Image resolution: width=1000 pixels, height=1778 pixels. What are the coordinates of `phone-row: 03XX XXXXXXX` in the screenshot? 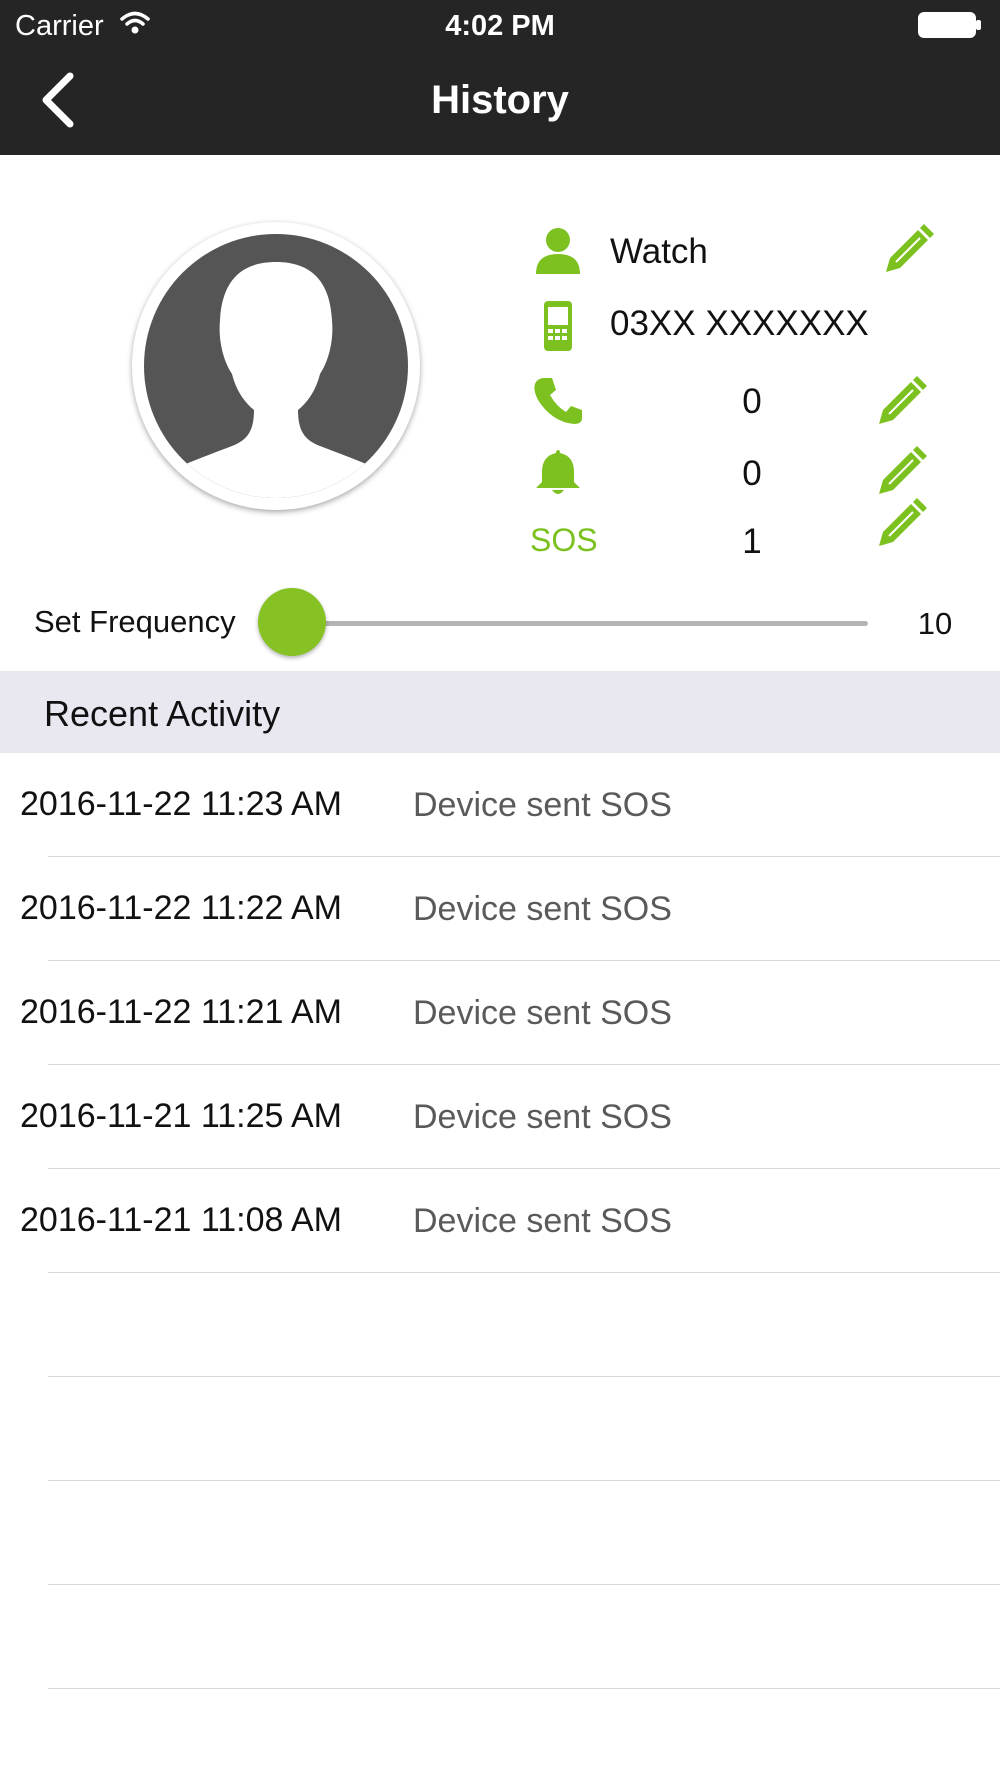 It's located at (740, 326).